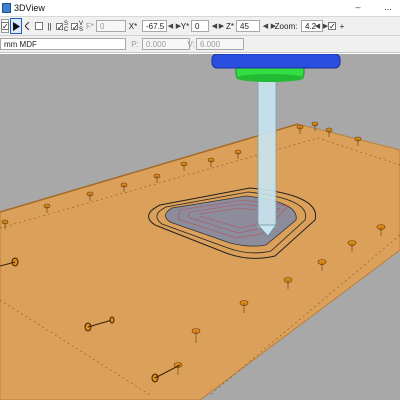 This screenshot has height=400, width=400. I want to click on v-s-checkboxes: V S, so click(77, 26).